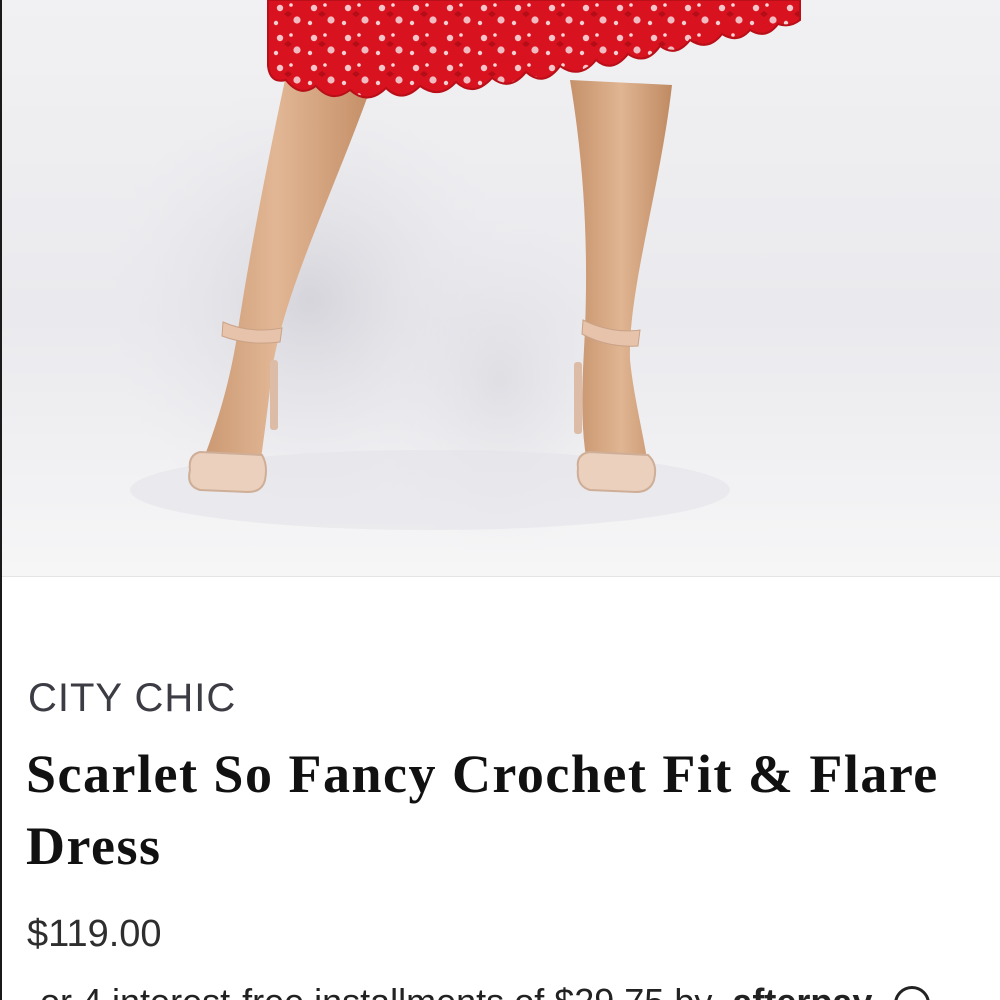 The height and width of the screenshot is (1000, 1000). I want to click on brand-name: CITY CHIC, so click(132, 698).